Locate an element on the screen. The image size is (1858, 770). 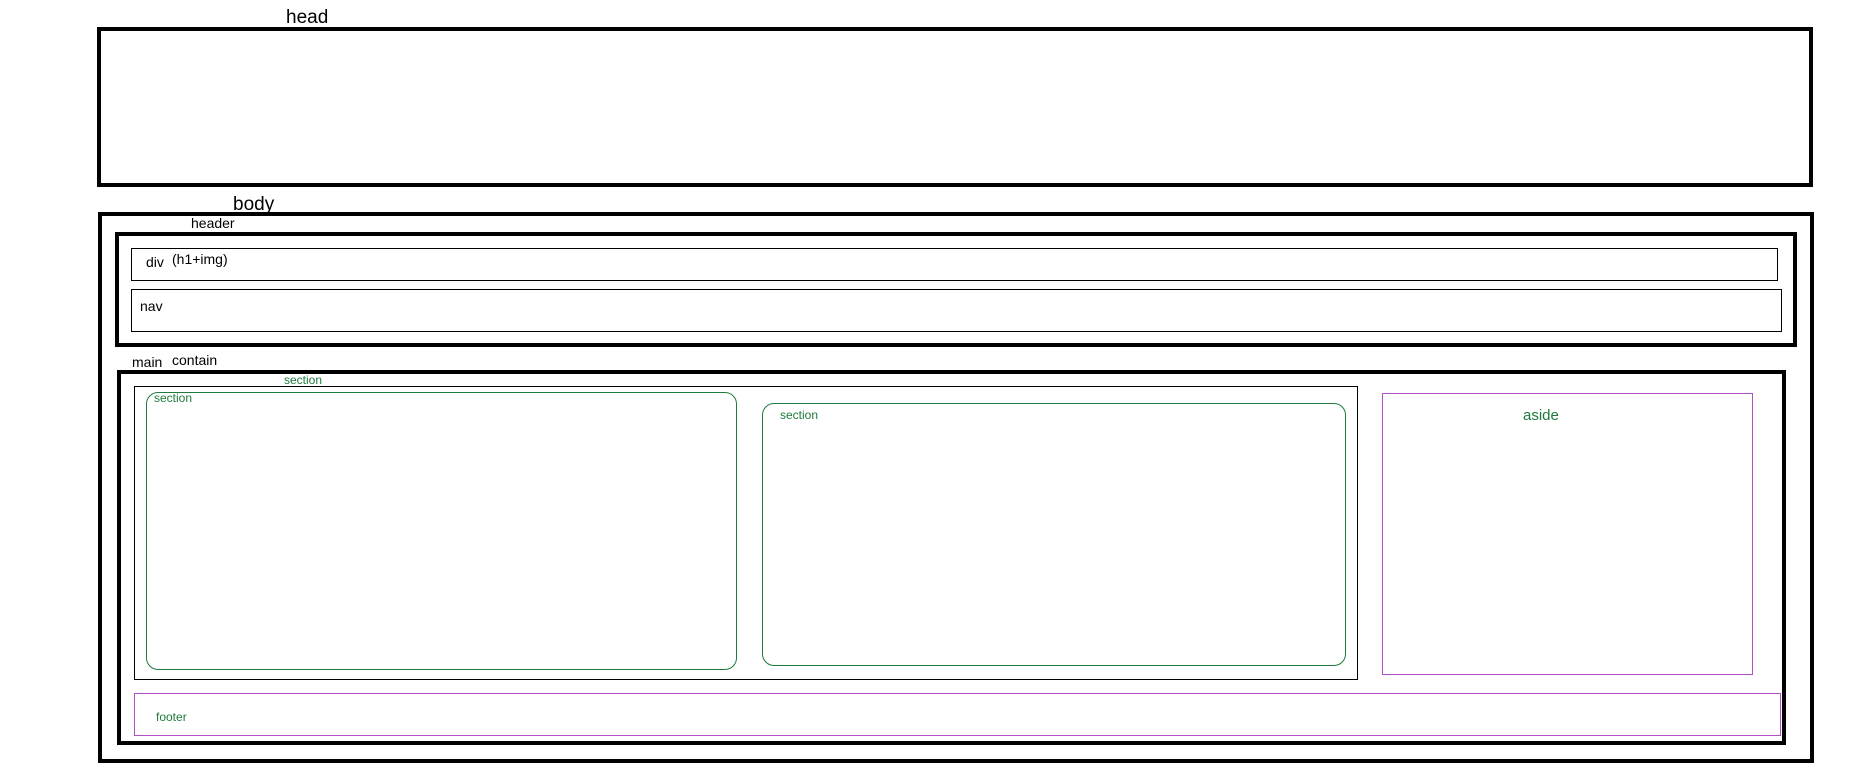
footer-label: footer is located at coordinates (171, 717).